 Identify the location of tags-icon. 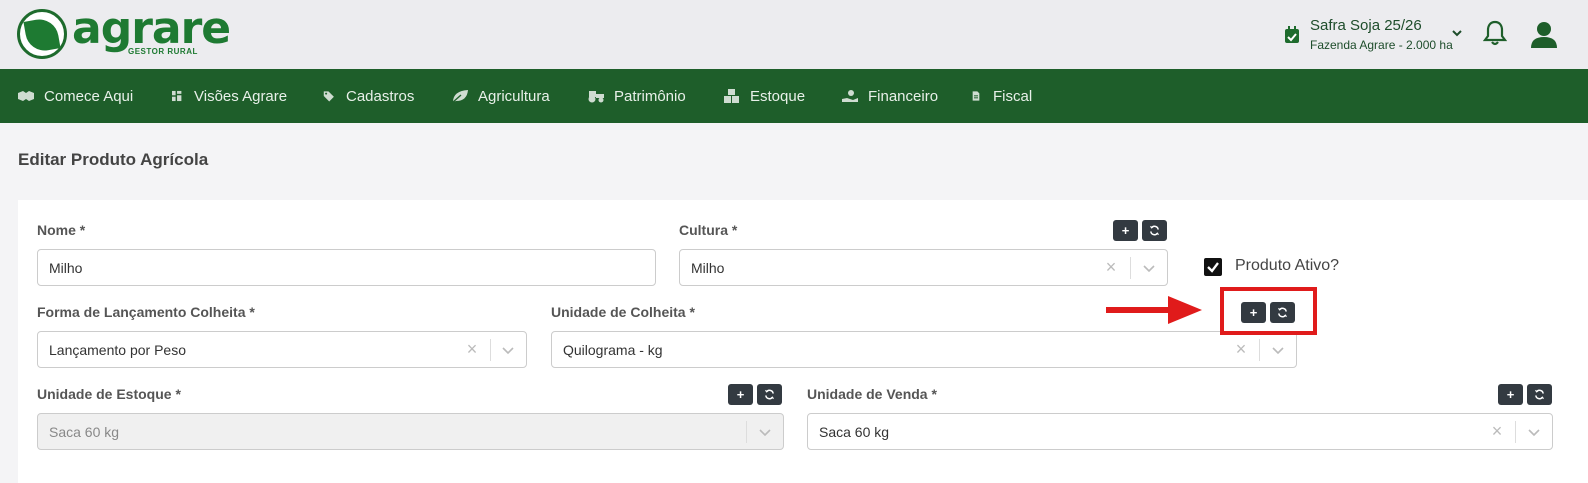
(328, 96).